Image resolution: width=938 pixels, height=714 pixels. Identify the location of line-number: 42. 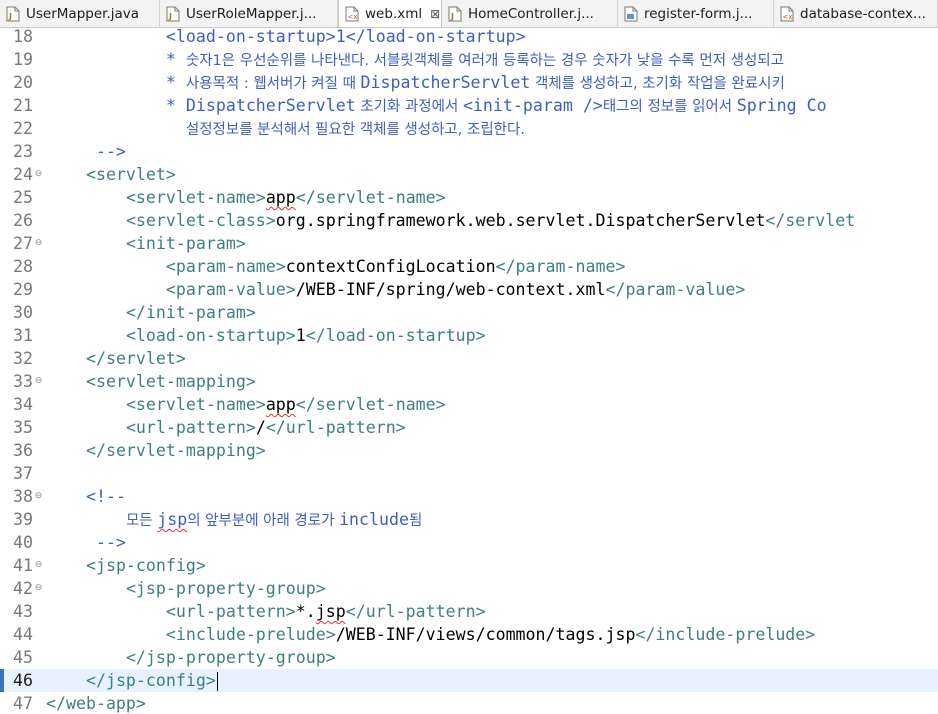
(23, 588).